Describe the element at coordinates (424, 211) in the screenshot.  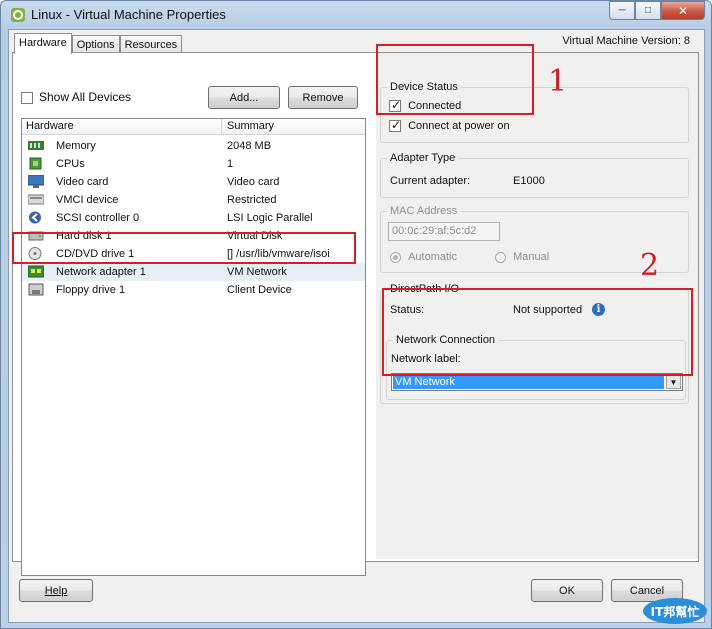
I see `mac-address-title: MAC Address` at that location.